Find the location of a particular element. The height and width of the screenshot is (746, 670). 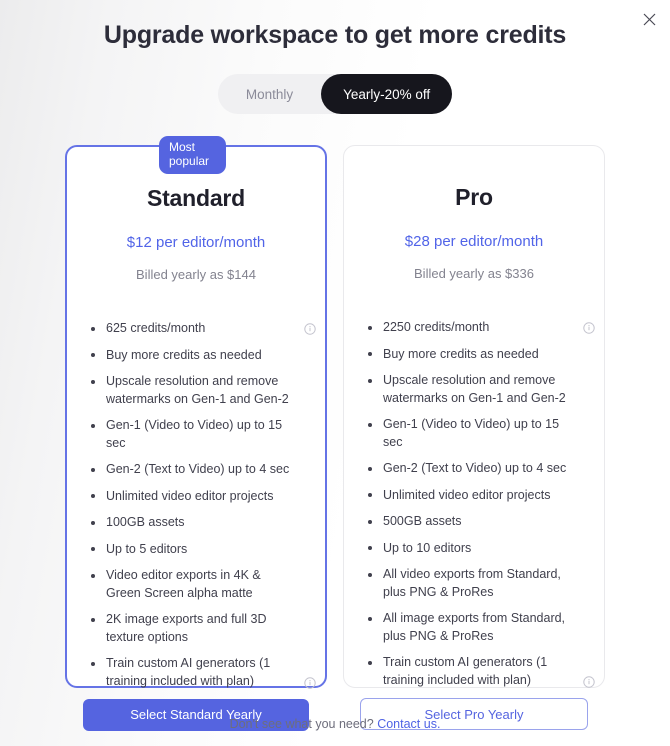

feature-text: Up to 10 editors is located at coordinates (427, 547).